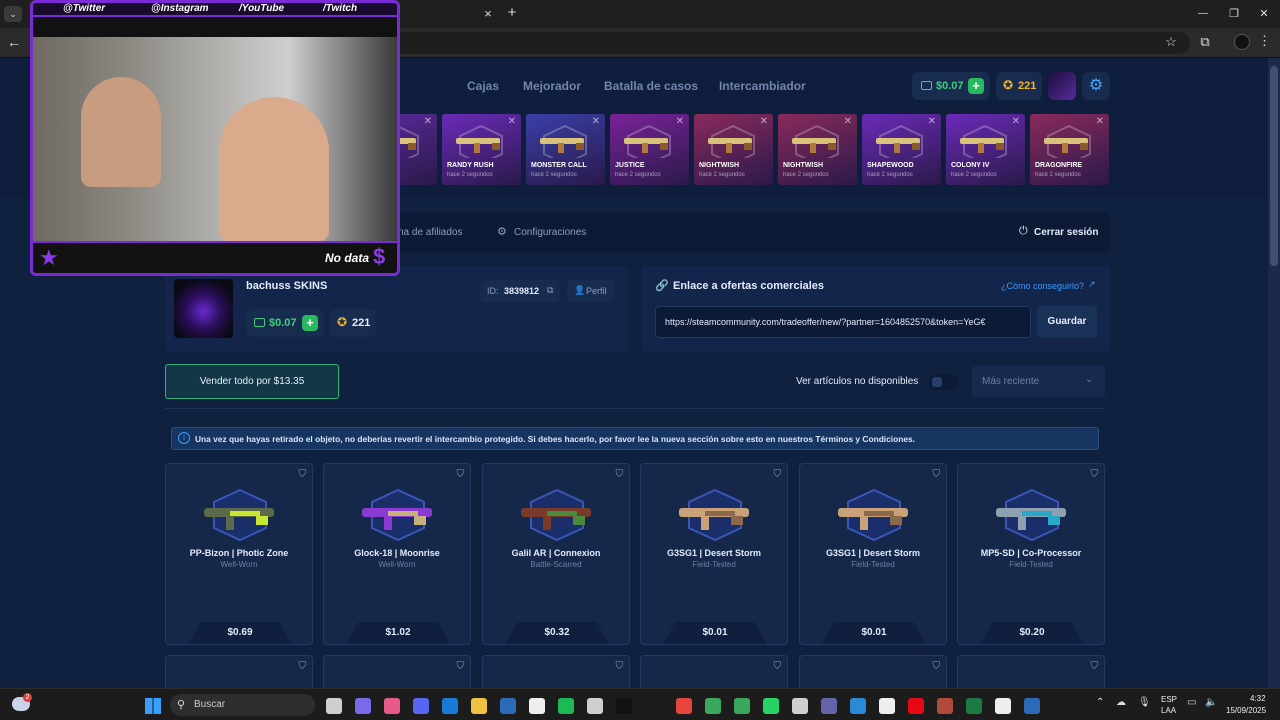  Describe the element at coordinates (1246, 710) in the screenshot. I see `clock-date: 15/09/2025` at that location.